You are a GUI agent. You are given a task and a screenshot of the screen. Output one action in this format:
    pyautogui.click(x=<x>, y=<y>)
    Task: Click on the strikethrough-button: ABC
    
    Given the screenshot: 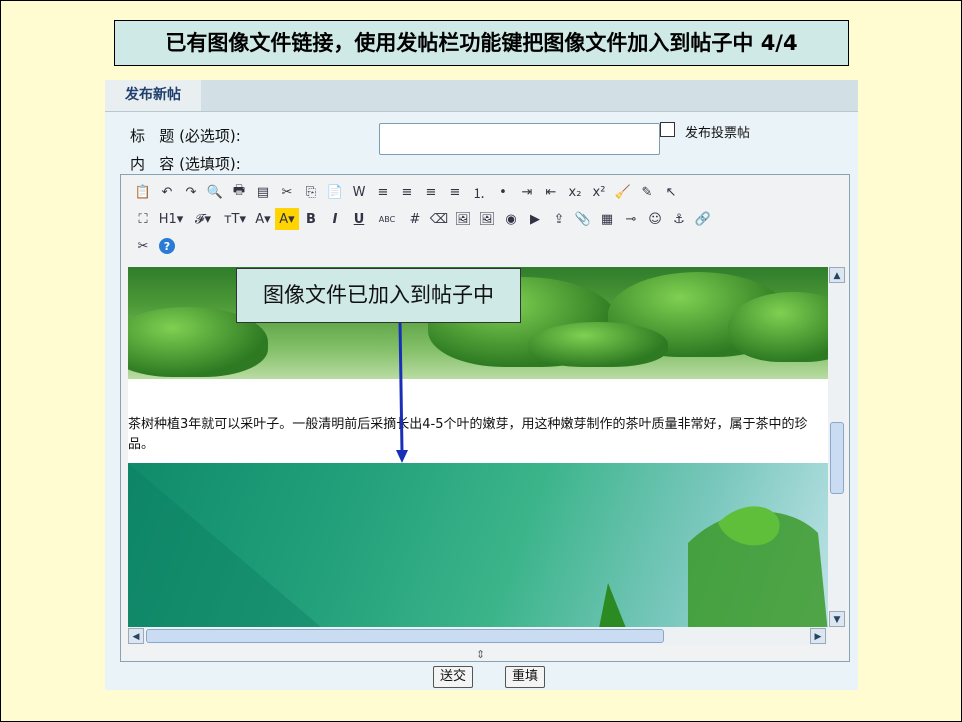 What is the action you would take?
    pyautogui.click(x=387, y=219)
    